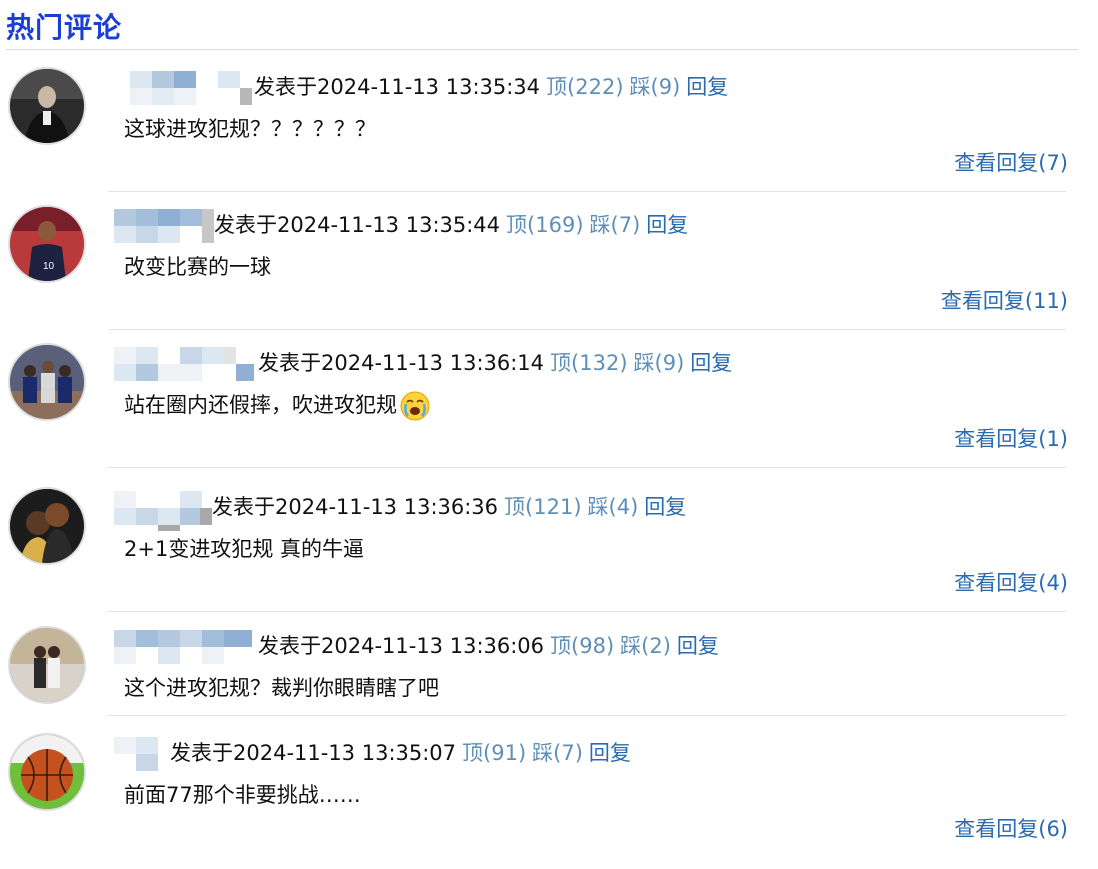 This screenshot has height=869, width=1098. I want to click on svg-text: 10, so click(49, 266).